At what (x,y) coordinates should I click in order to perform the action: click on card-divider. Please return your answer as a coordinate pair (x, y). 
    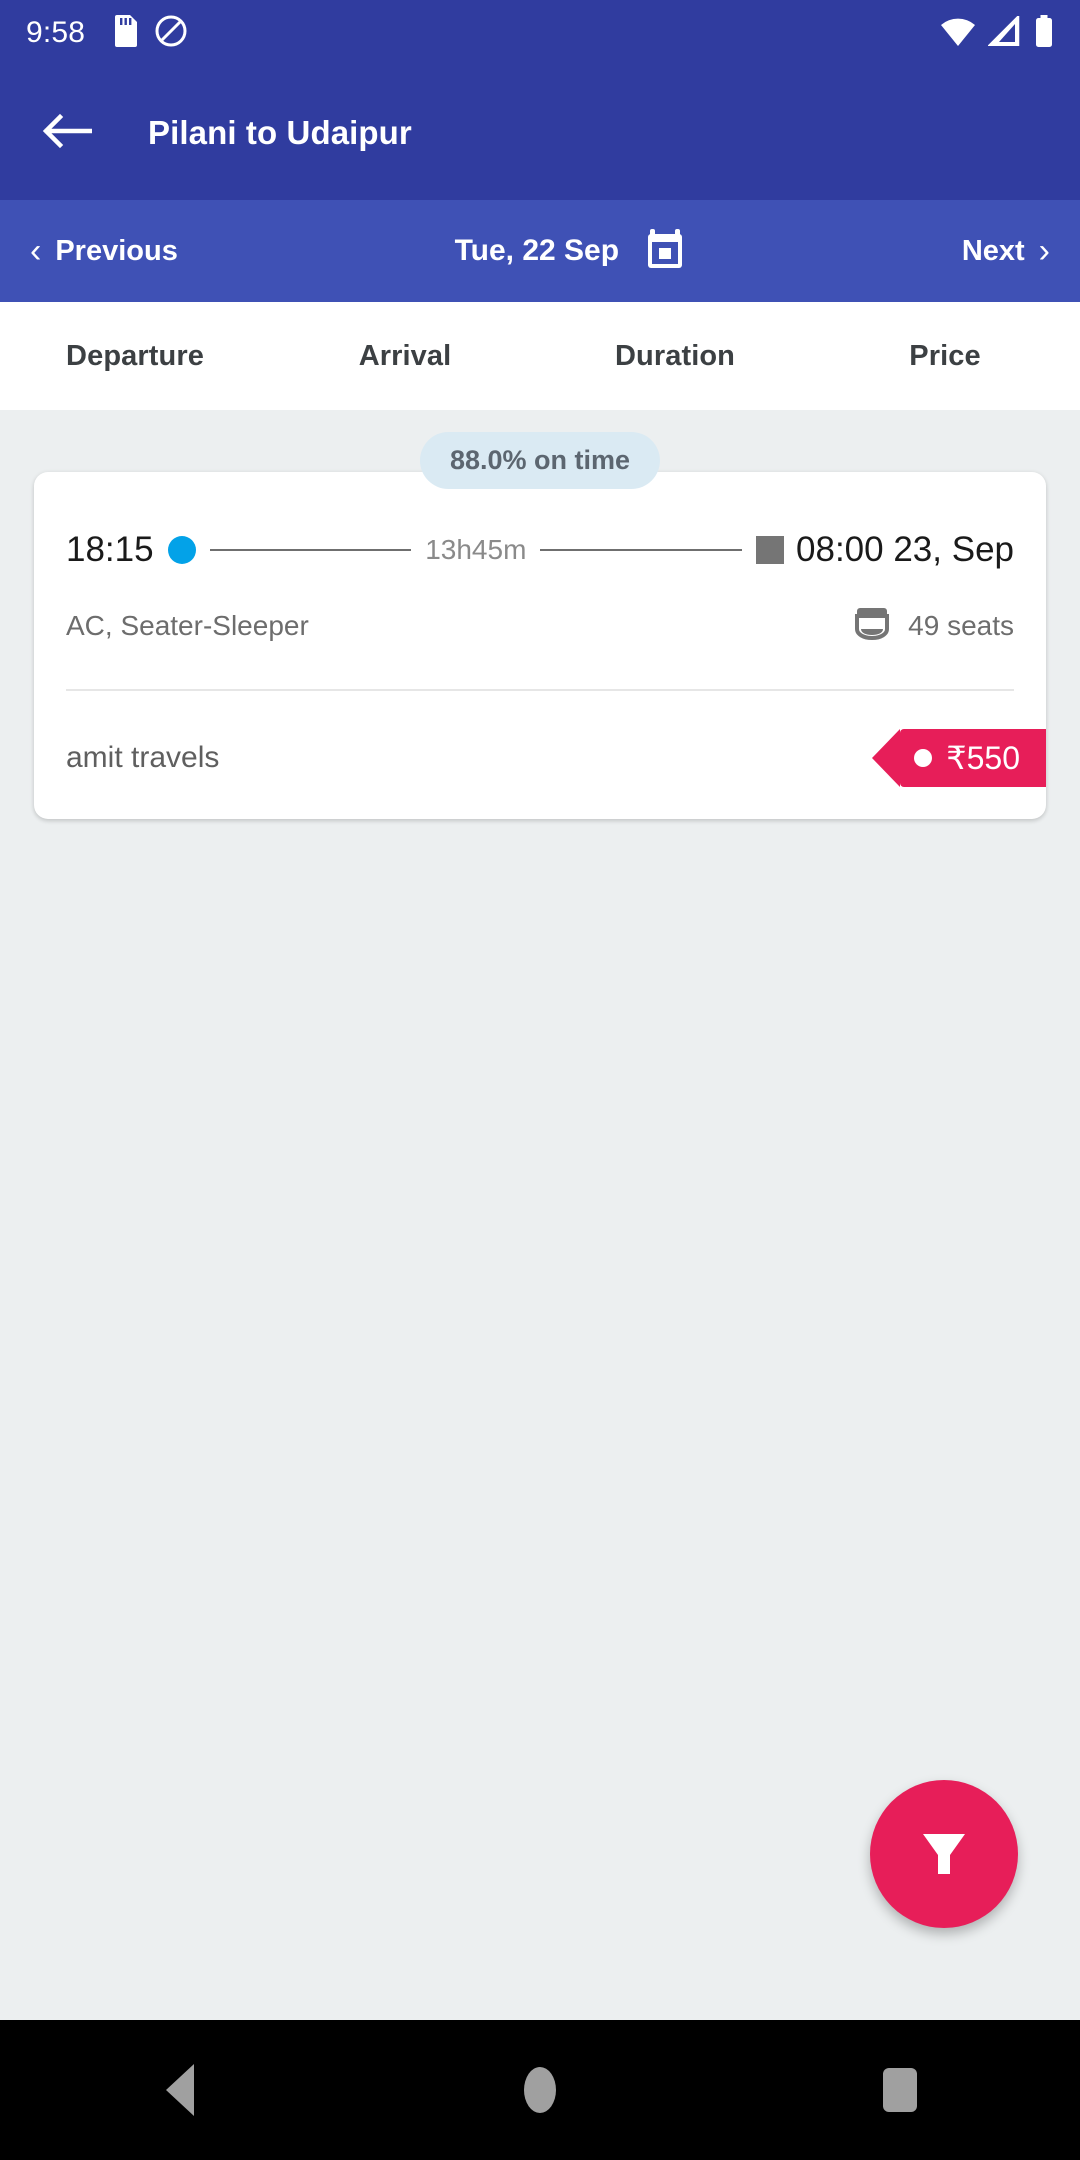
    Looking at the image, I should click on (540, 690).